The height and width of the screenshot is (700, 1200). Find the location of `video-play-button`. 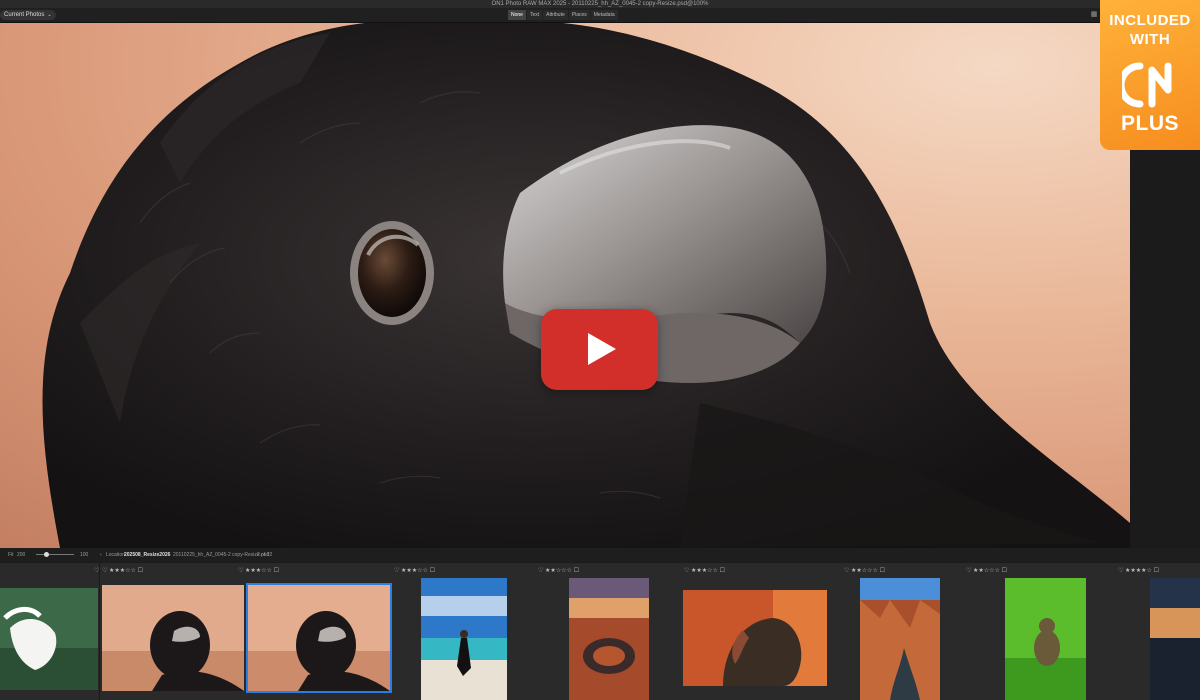

video-play-button is located at coordinates (599, 349).